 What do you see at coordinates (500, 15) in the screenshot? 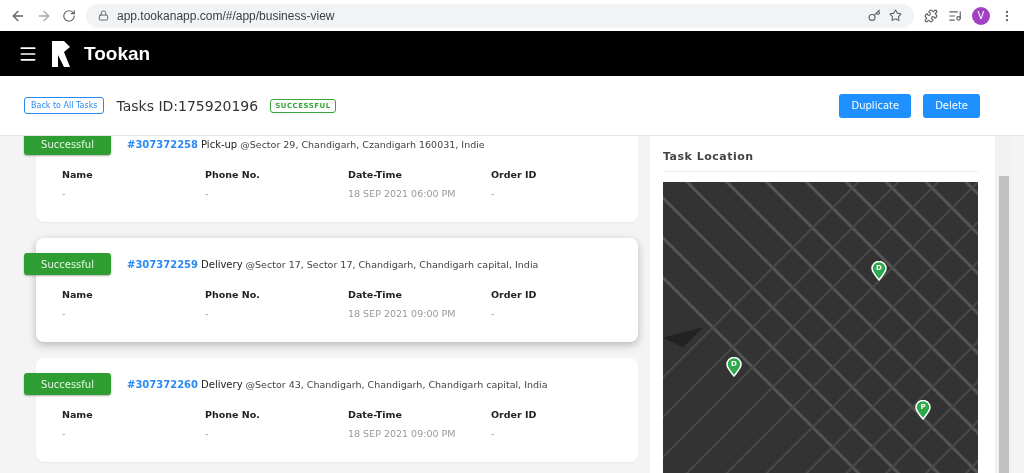
I see `address-bar: app.tookanapp.com/#/app/business-view` at bounding box center [500, 15].